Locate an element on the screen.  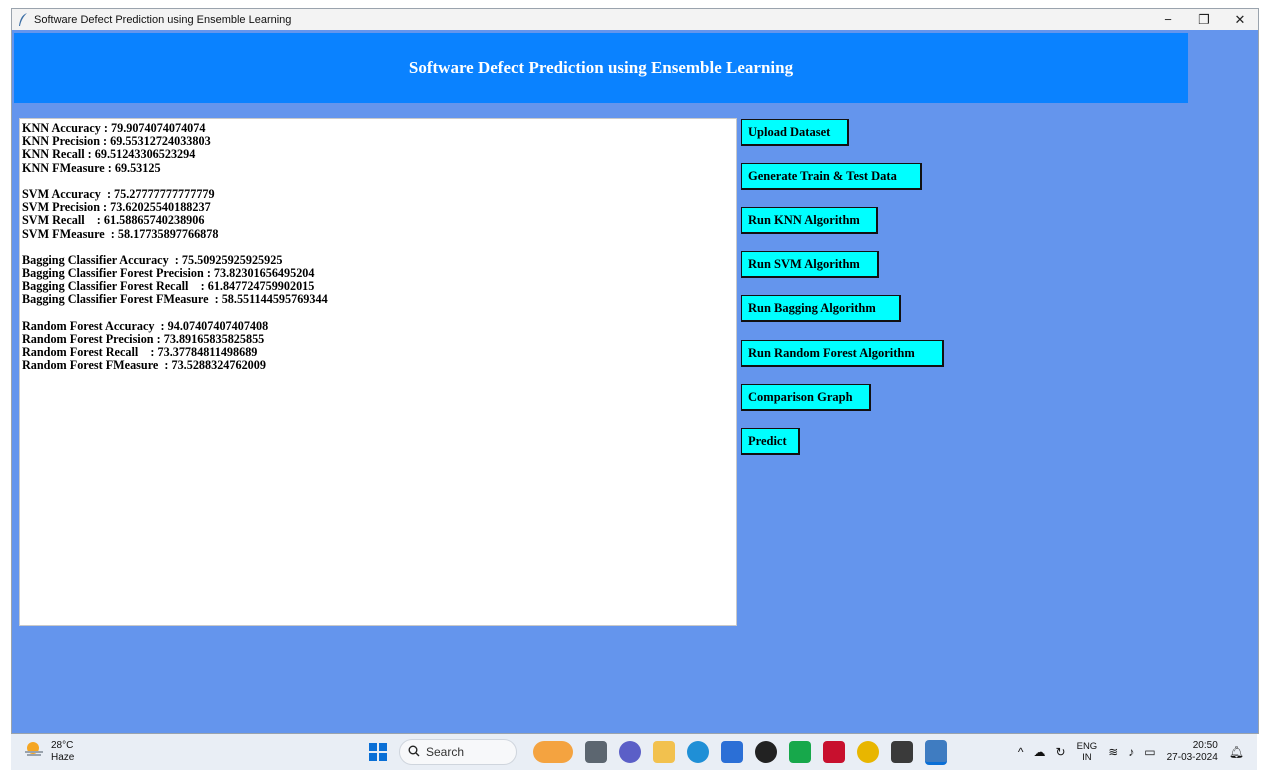
feather-icon is located at coordinates (23, 20).